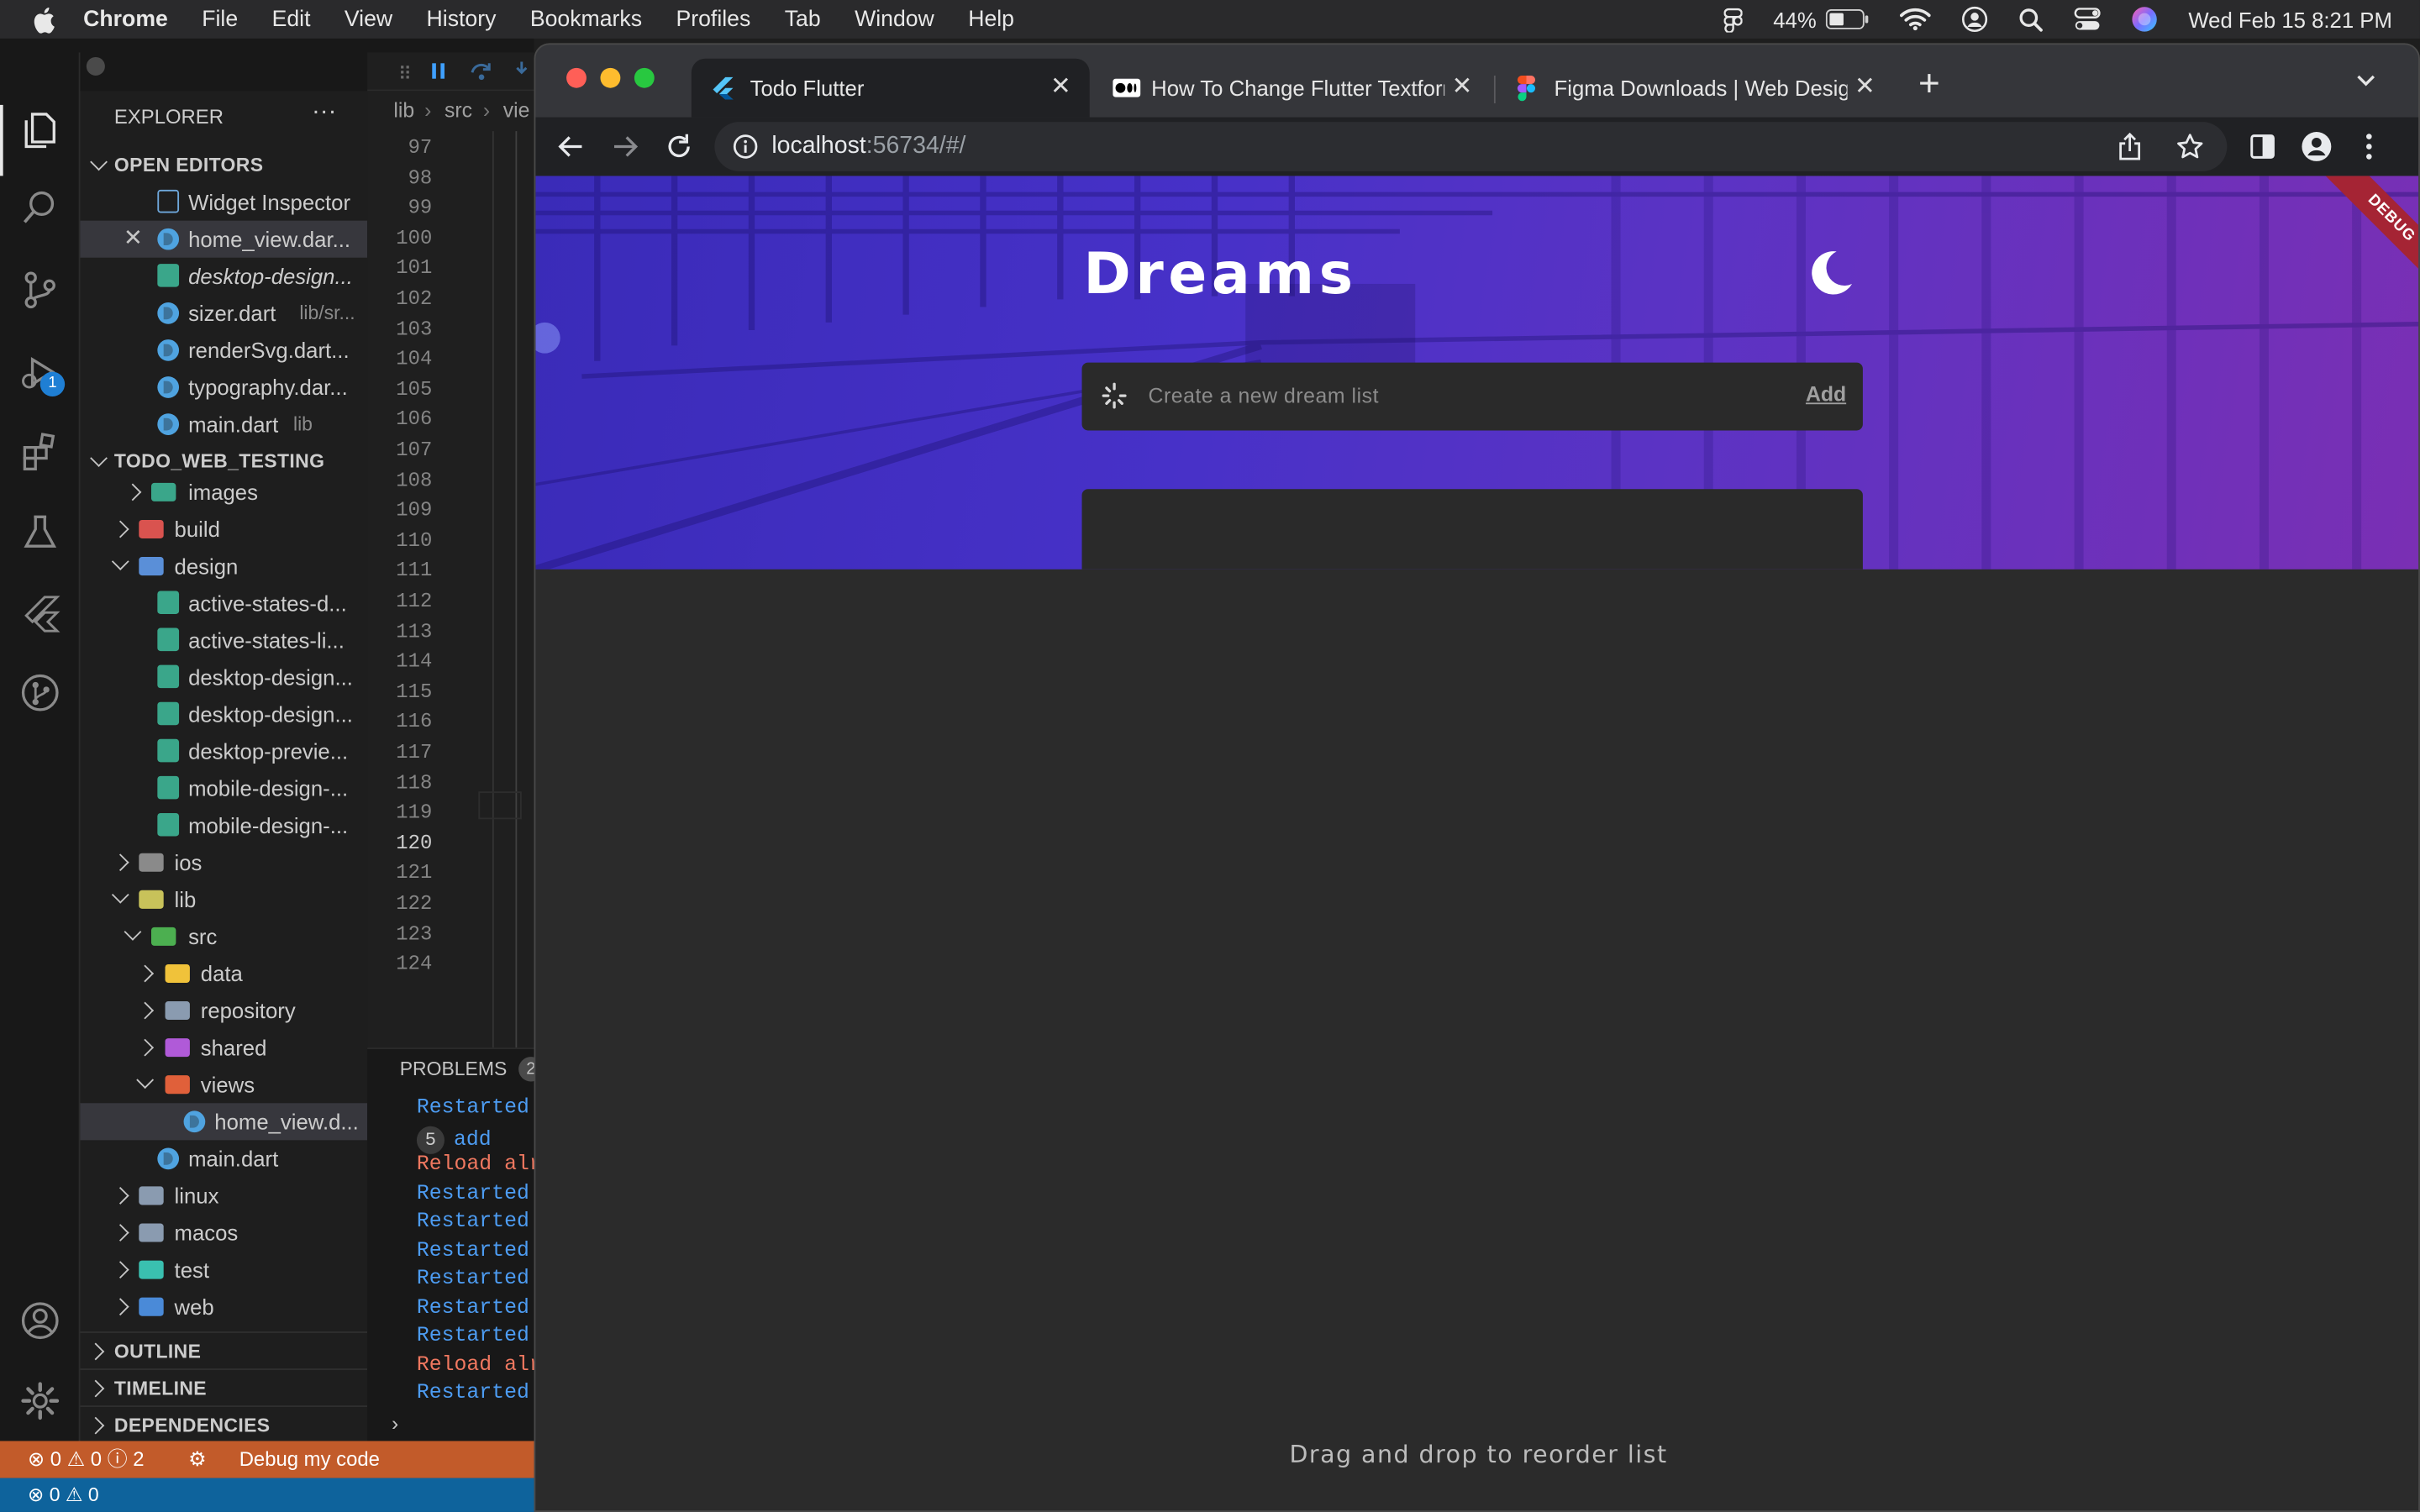 This screenshot has width=2420, height=1512. What do you see at coordinates (2190, 146) in the screenshot?
I see `bookmark-star-icon` at bounding box center [2190, 146].